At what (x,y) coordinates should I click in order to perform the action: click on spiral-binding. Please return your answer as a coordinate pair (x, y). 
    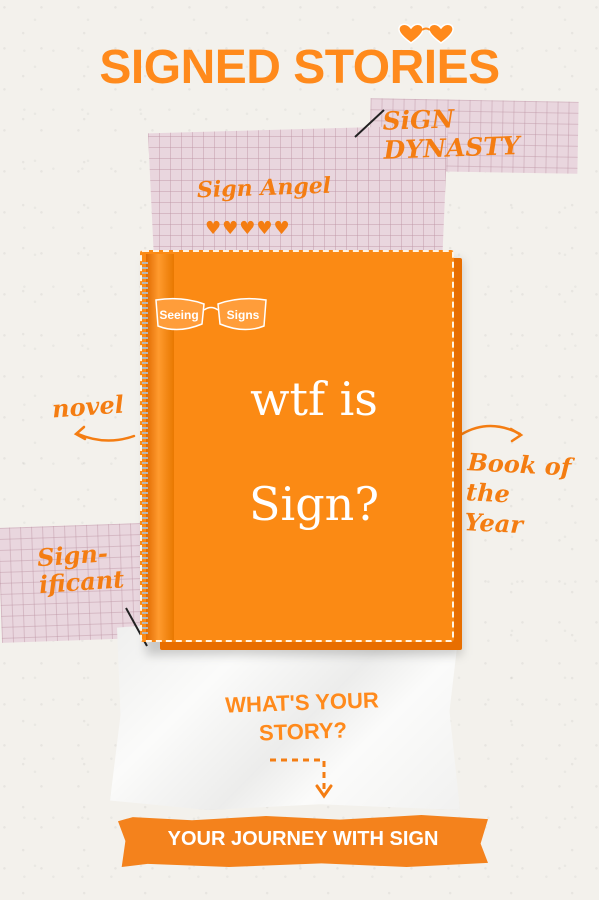
    Looking at the image, I should click on (145, 449).